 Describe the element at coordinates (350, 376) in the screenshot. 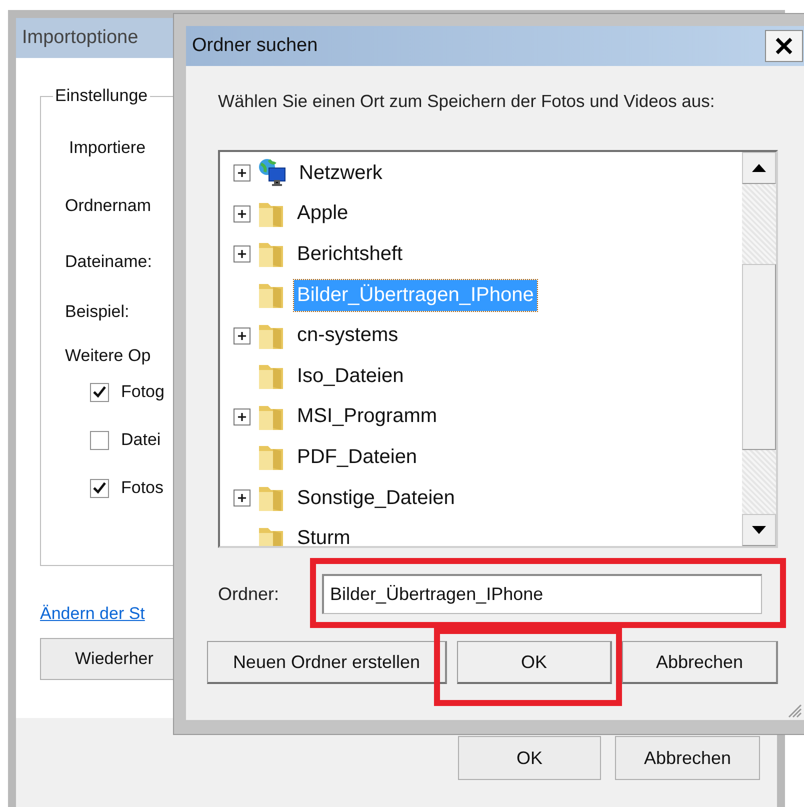

I see `tree-item: Iso_Dateien` at that location.